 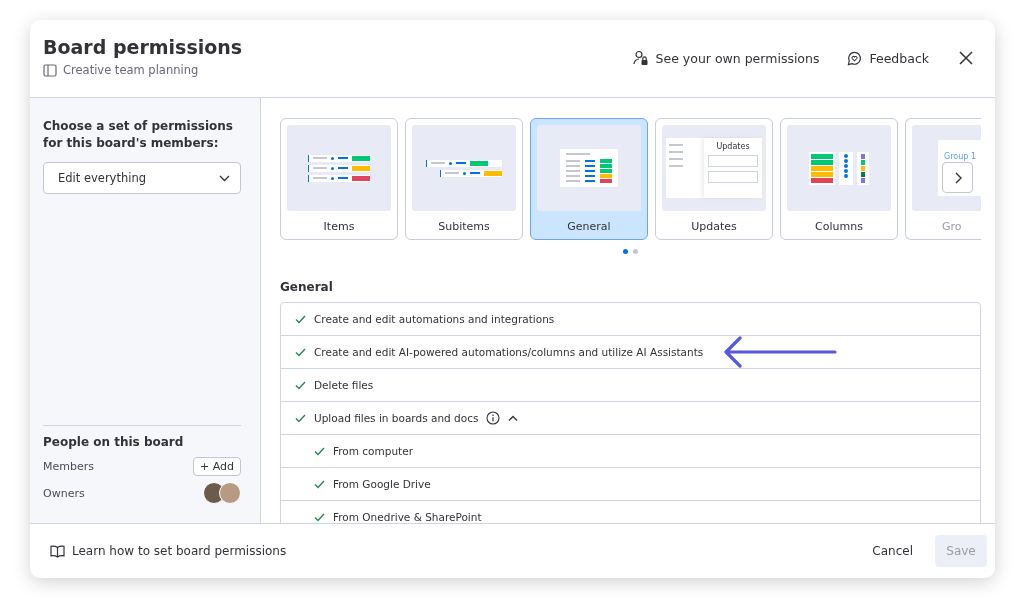 What do you see at coordinates (138, 135) in the screenshot?
I see `permissions-prompt: Choose a set of permissions for this board's members:` at bounding box center [138, 135].